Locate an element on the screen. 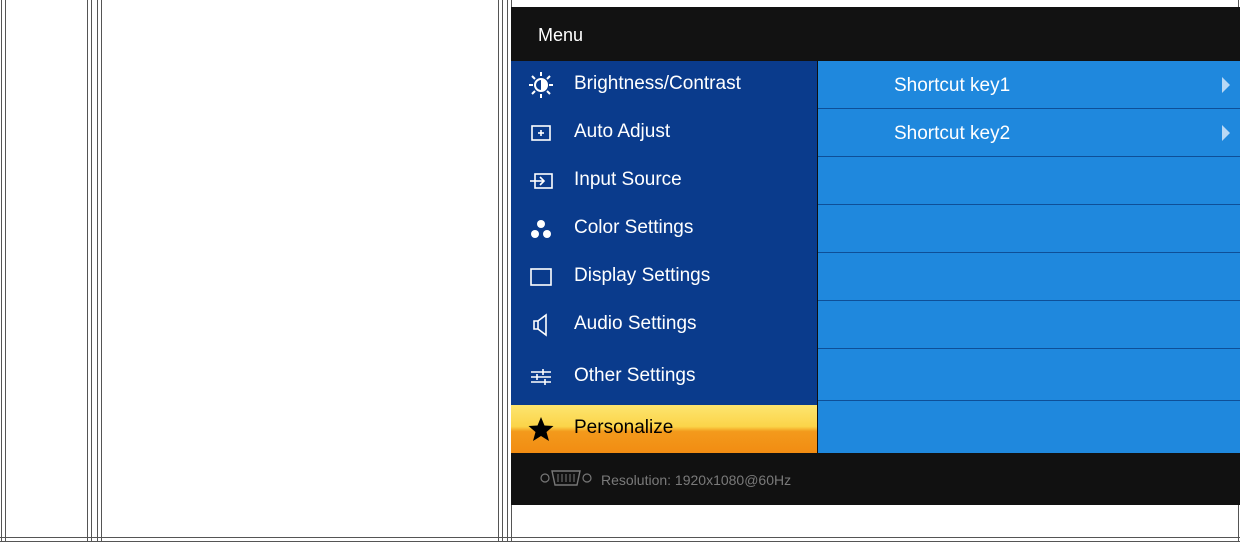 The height and width of the screenshot is (544, 1240). menu-item-label: Audio Settings is located at coordinates (635, 323).